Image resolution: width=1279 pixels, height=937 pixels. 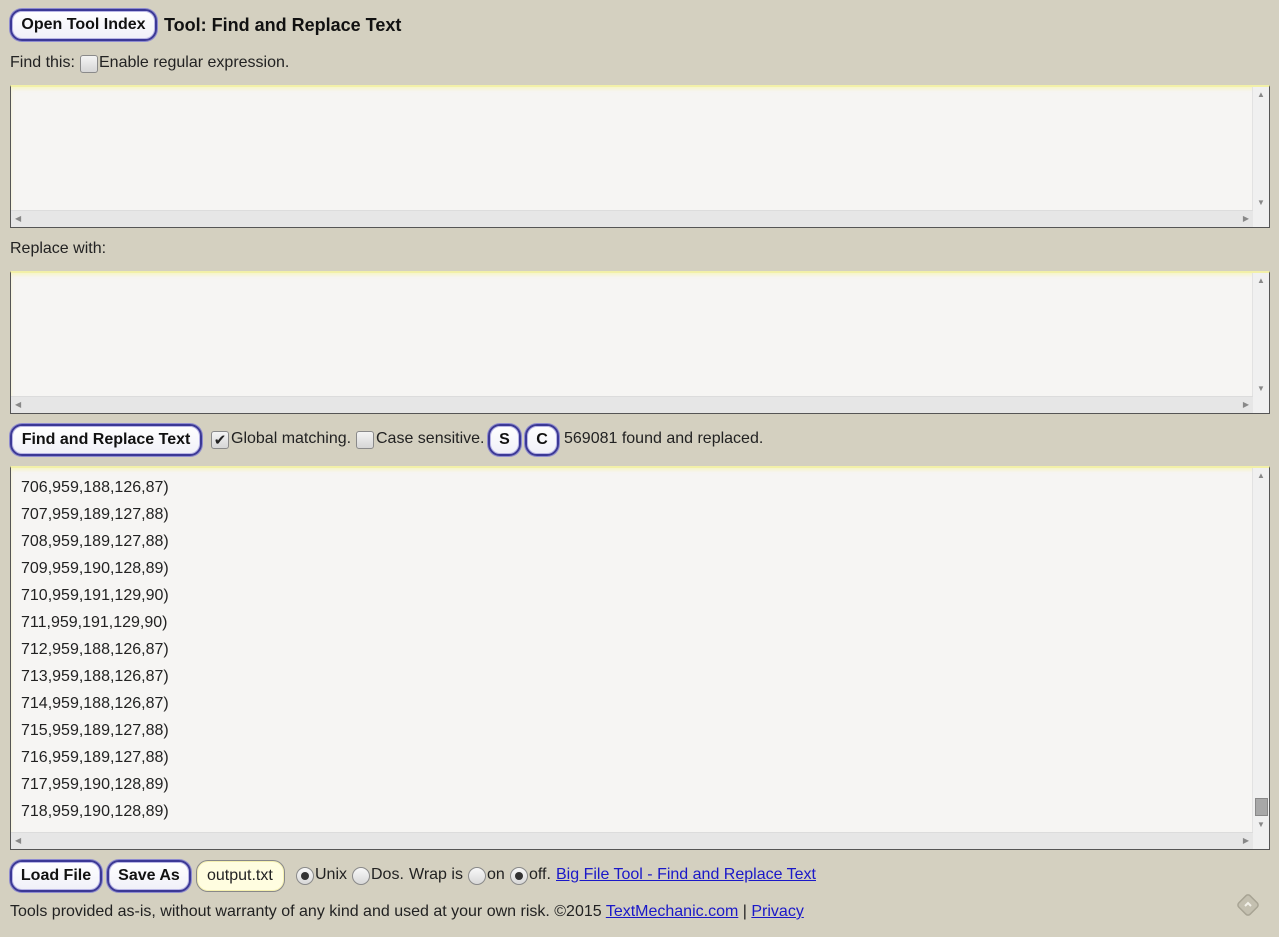 What do you see at coordinates (365, 440) in the screenshot?
I see `case-sensitive-checkbox` at bounding box center [365, 440].